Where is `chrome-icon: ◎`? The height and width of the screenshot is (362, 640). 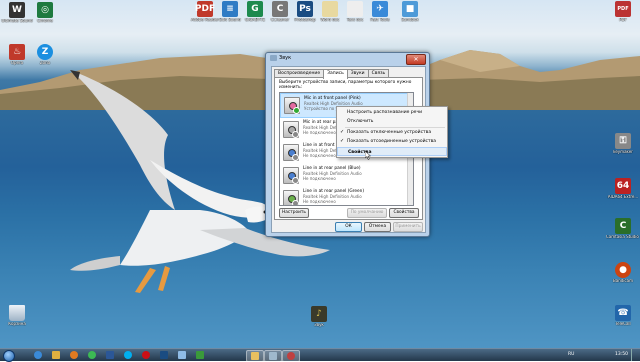 chrome-icon: ◎ is located at coordinates (45, 10).